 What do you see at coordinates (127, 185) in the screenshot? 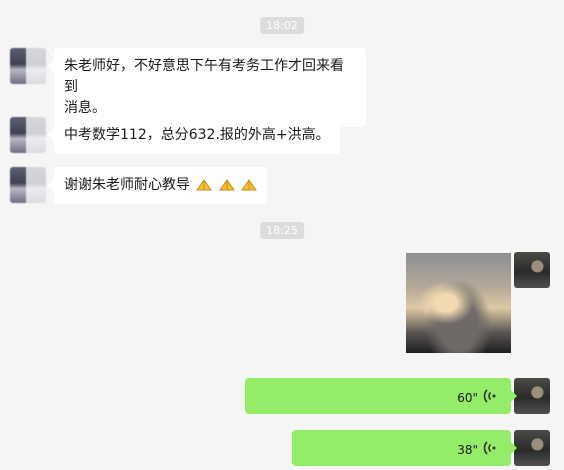
I see `message-text: 谢谢朱老师耐心教导` at bounding box center [127, 185].